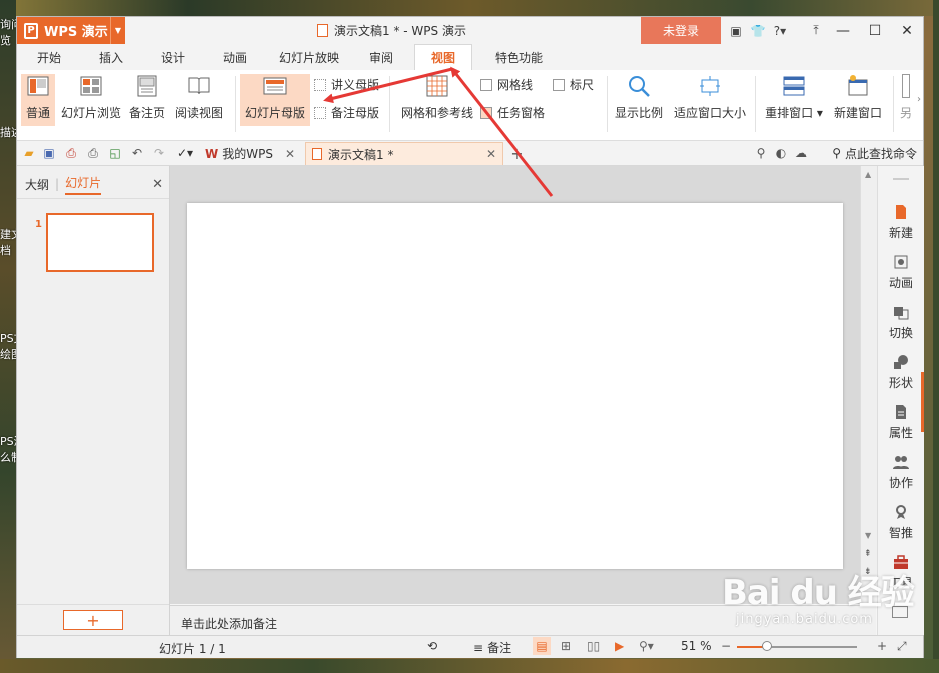 The width and height of the screenshot is (939, 673). What do you see at coordinates (432, 646) in the screenshot?
I see `history-icon: ⟲` at bounding box center [432, 646].